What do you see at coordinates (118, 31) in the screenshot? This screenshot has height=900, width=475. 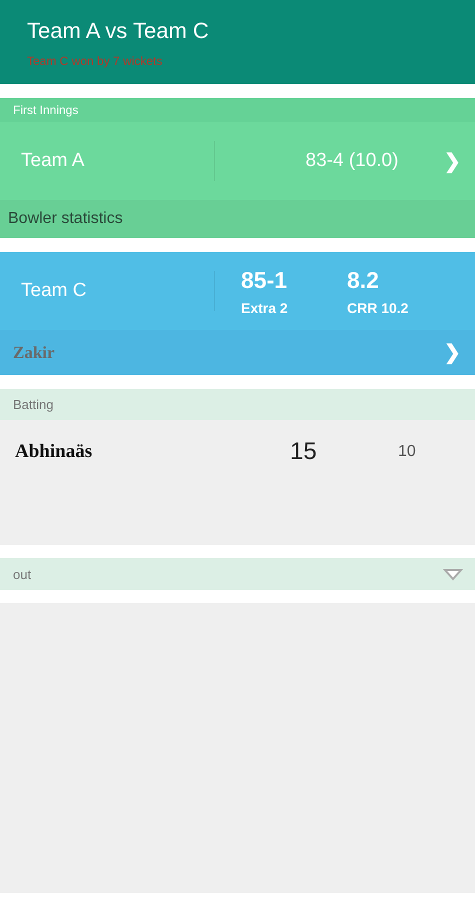 I see `match-title: Team A vs Team C` at bounding box center [118, 31].